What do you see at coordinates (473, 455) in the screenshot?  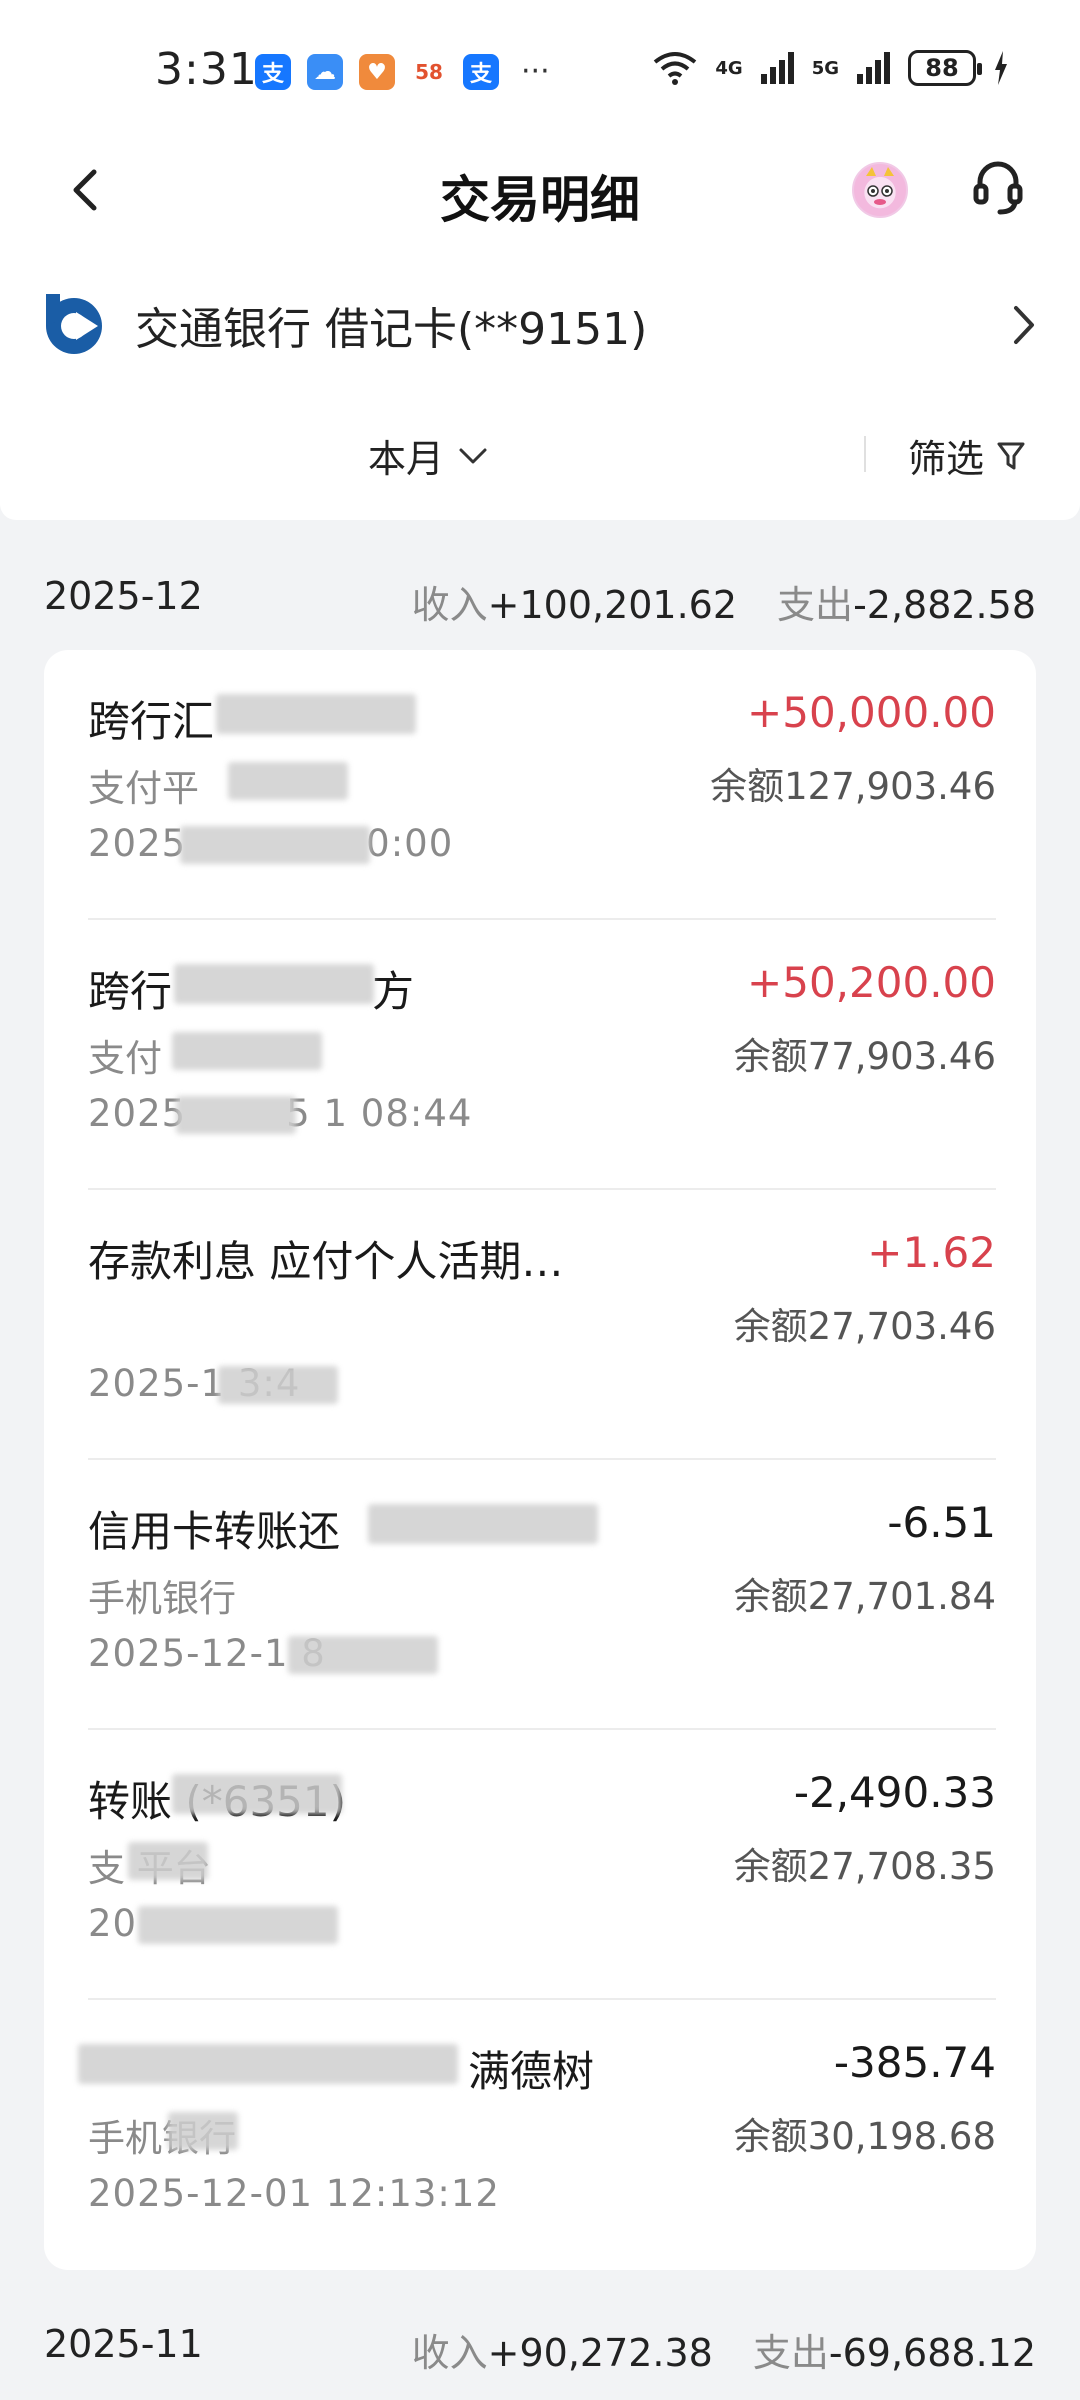 I see `chevron-down-icon` at bounding box center [473, 455].